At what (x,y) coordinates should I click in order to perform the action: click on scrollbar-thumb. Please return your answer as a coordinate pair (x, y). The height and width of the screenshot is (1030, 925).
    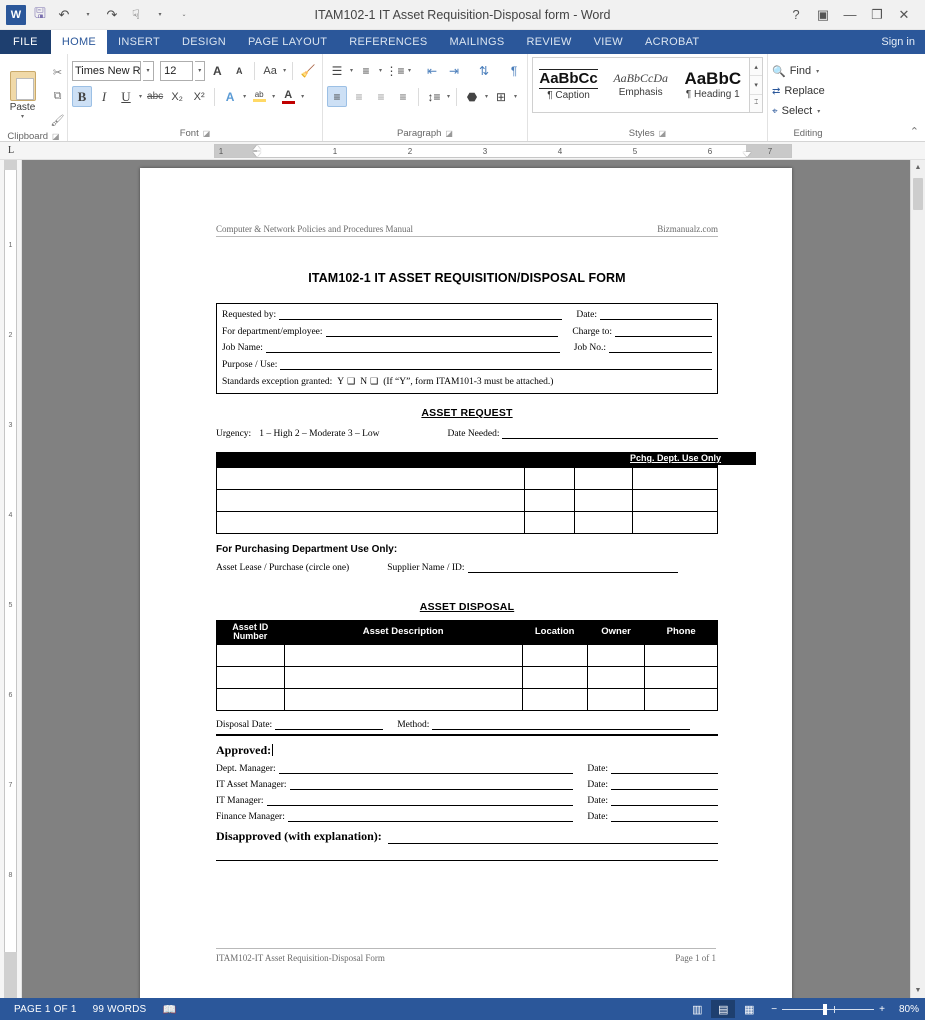
    Looking at the image, I should click on (918, 194).